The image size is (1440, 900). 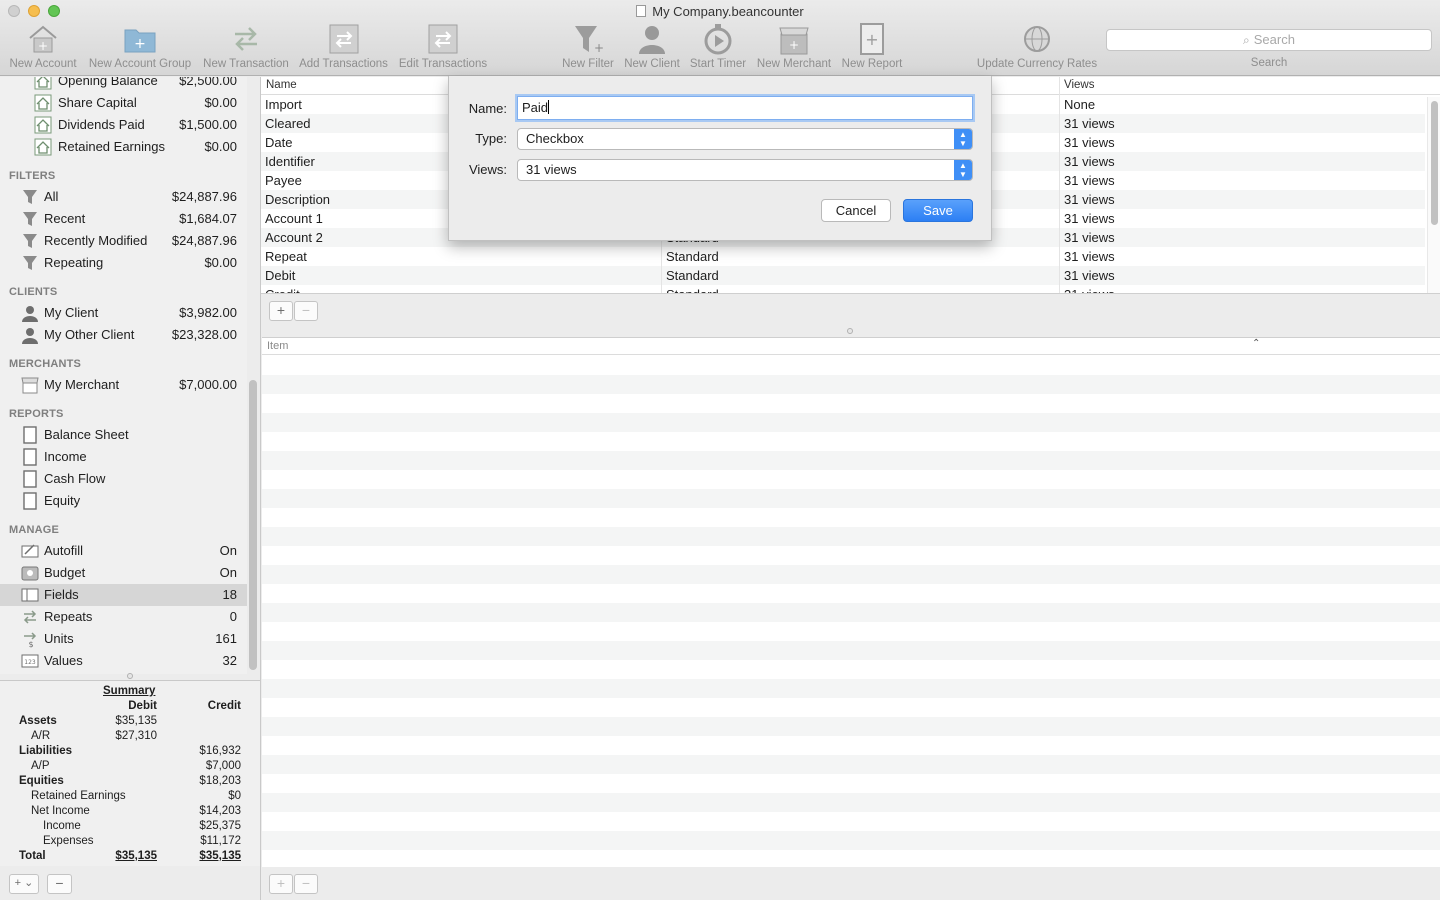 What do you see at coordinates (130, 842) in the screenshot?
I see `summary-row: Expenses $11,172` at bounding box center [130, 842].